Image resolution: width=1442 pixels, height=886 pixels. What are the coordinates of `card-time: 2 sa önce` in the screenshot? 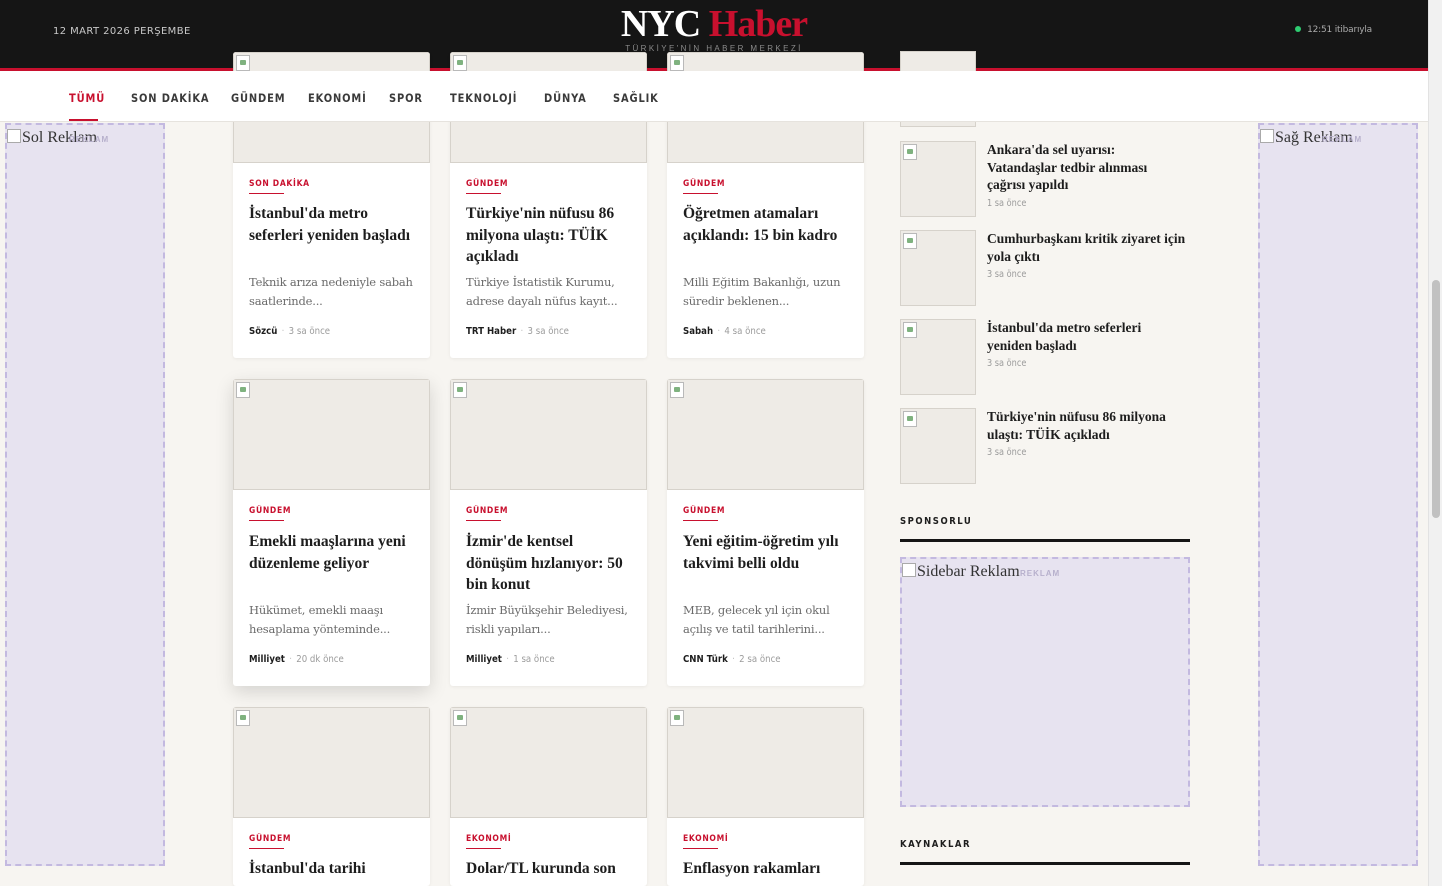 It's located at (760, 659).